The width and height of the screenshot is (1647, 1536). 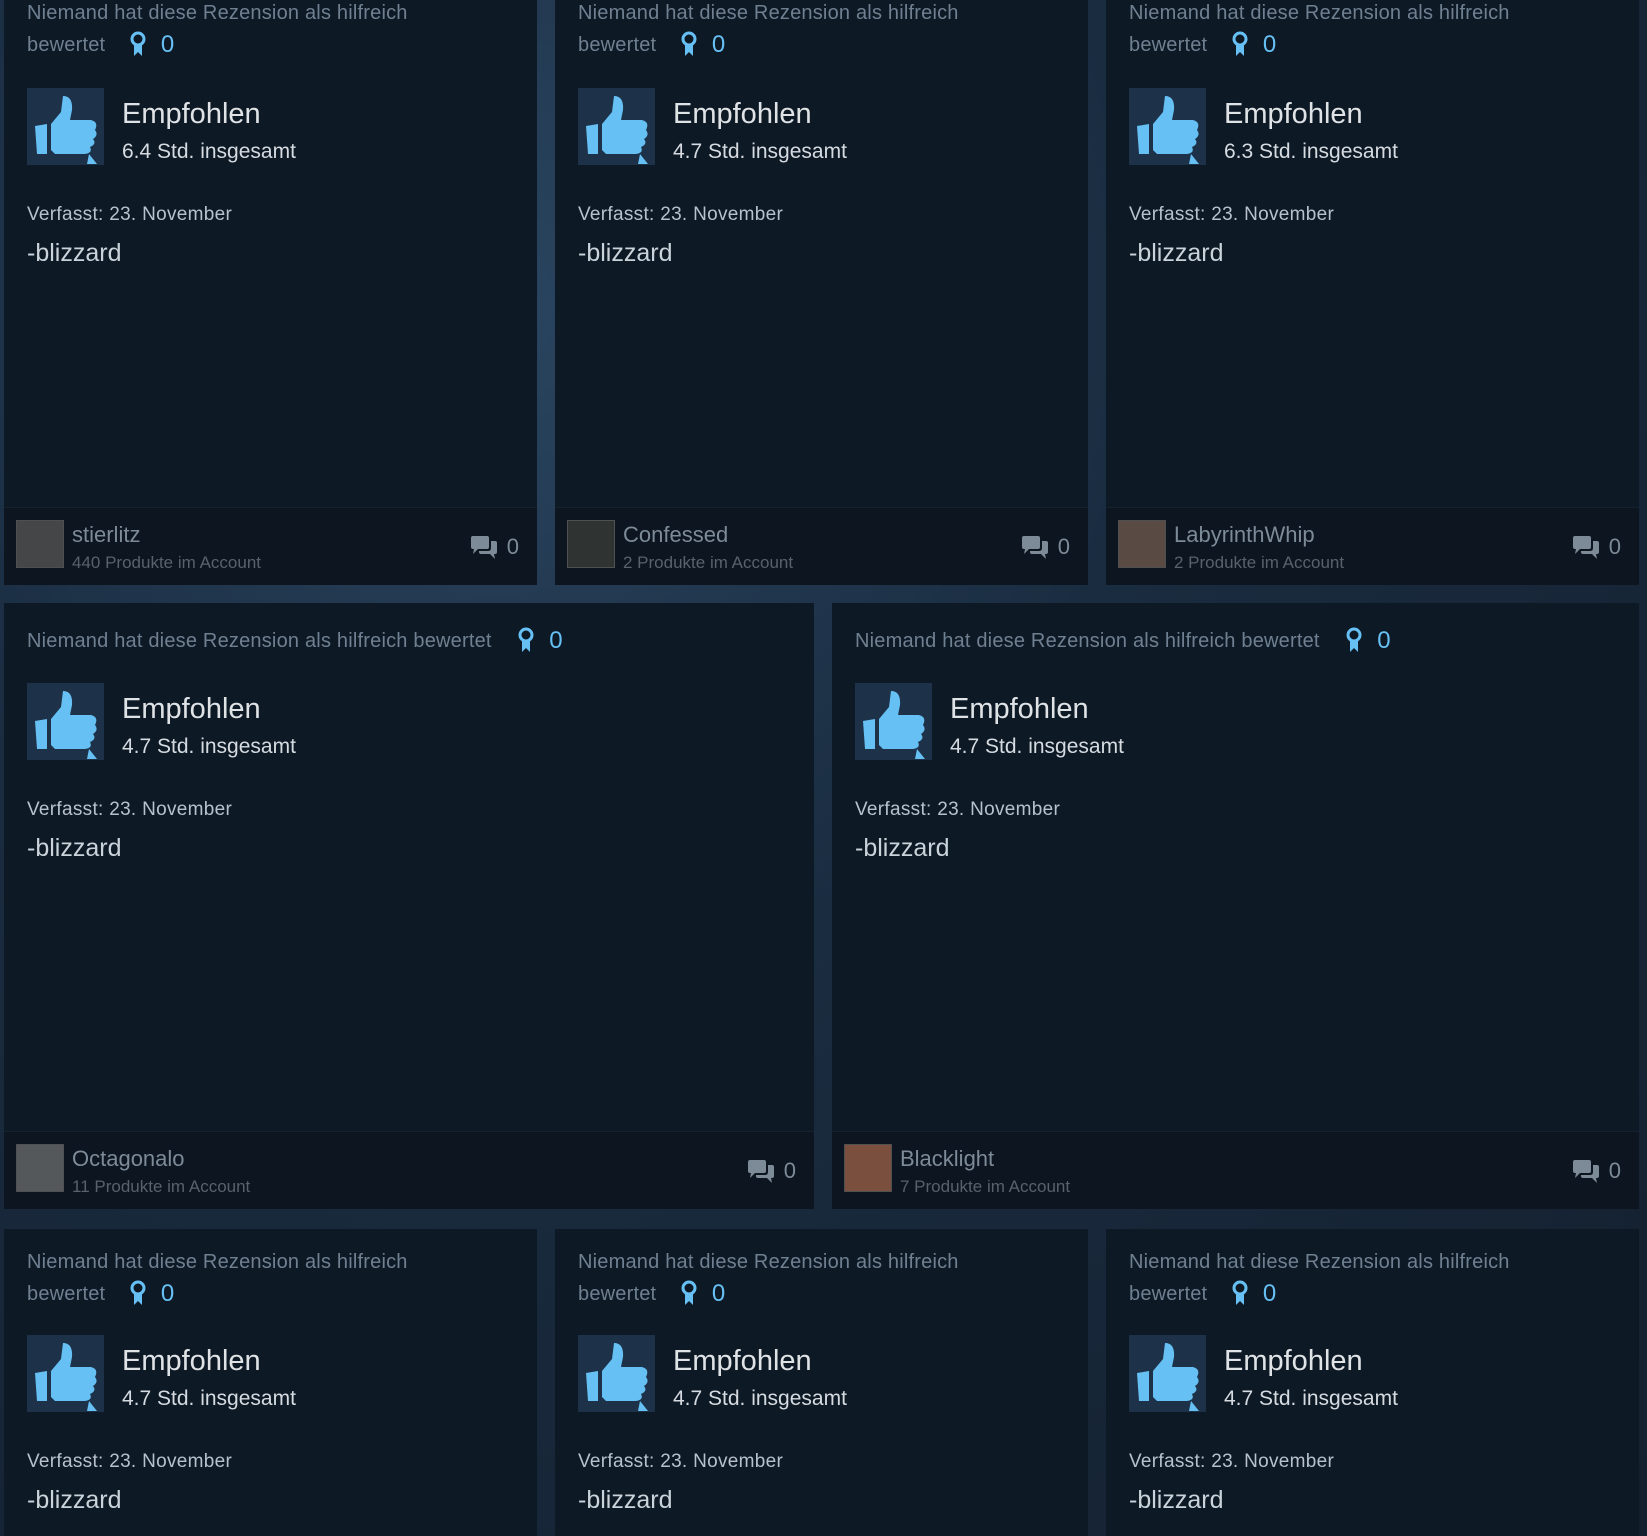 What do you see at coordinates (409, 1170) in the screenshot?
I see `review-footer: Octagonalo 11 Produkte im Account 0` at bounding box center [409, 1170].